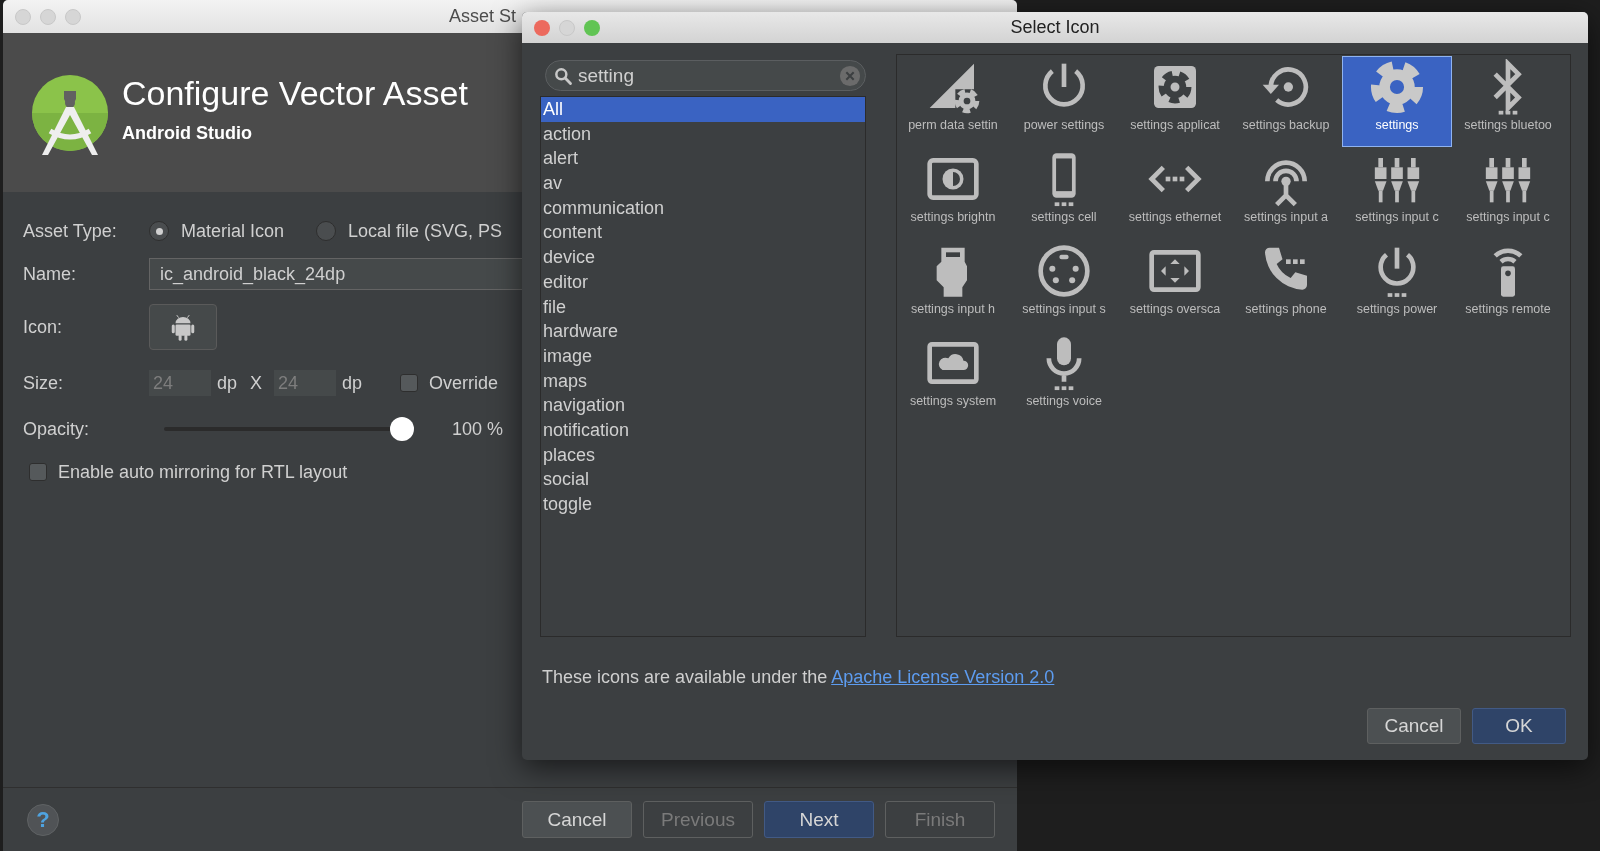 This screenshot has height=851, width=1600. Describe the element at coordinates (203, 472) in the screenshot. I see `checkbox-label: Enable auto mirroring for RTL layout` at that location.